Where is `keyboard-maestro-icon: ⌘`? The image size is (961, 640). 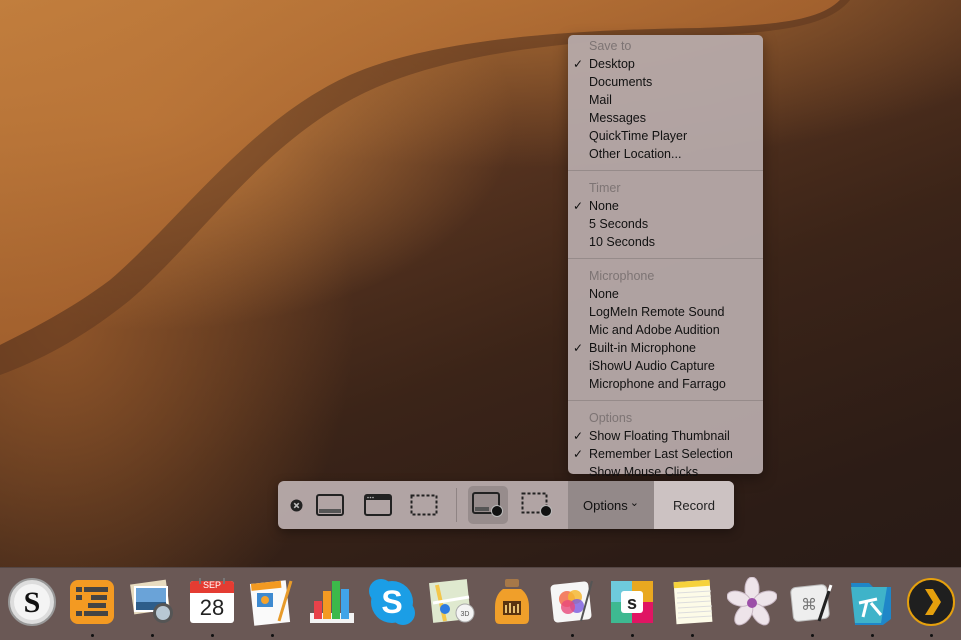
keyboard-maestro-icon: ⌘ is located at coordinates (811, 603).